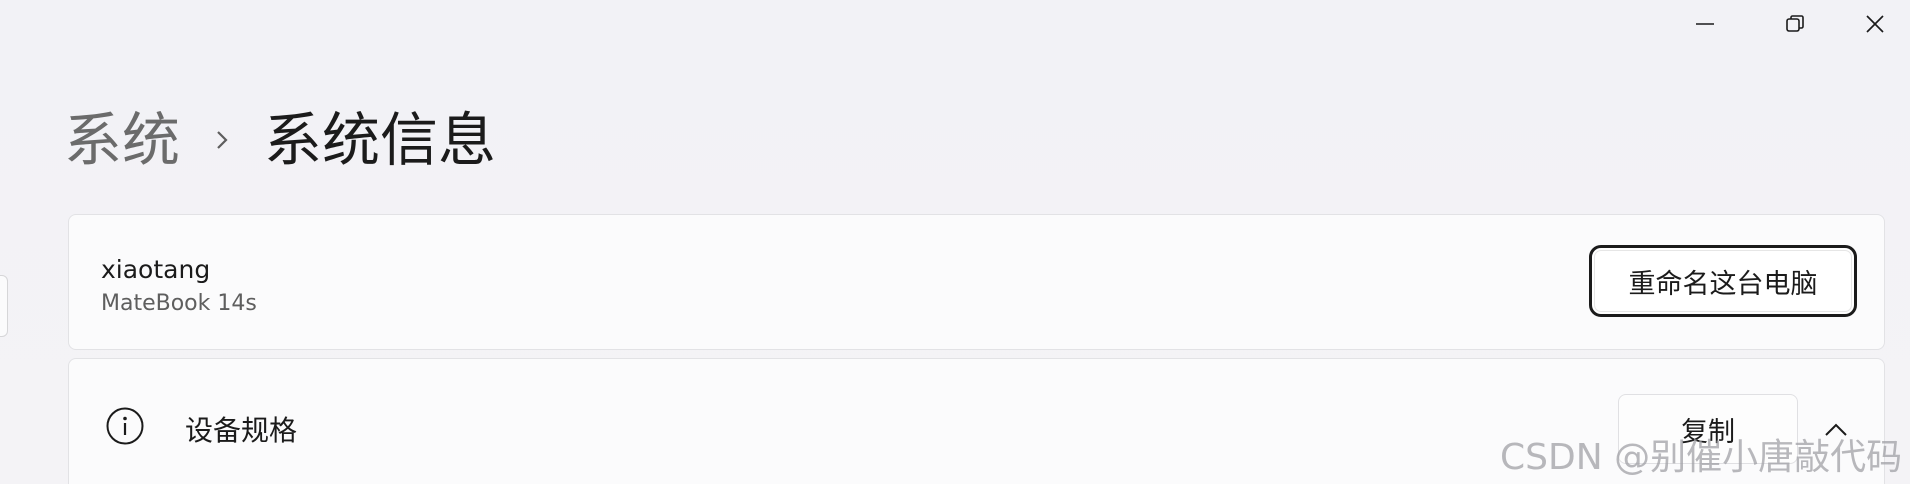 Image resolution: width=1910 pixels, height=484 pixels. What do you see at coordinates (125, 426) in the screenshot?
I see `info-icon` at bounding box center [125, 426].